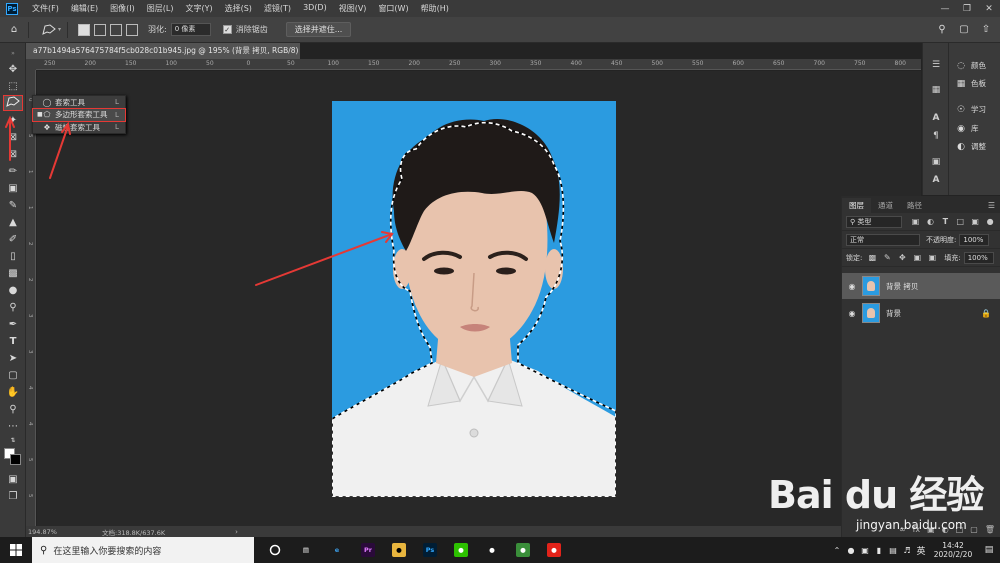 The image size is (1000, 563). What do you see at coordinates (917, 257) in the screenshot?
I see `lock-artboard-icon: ▣` at bounding box center [917, 257].